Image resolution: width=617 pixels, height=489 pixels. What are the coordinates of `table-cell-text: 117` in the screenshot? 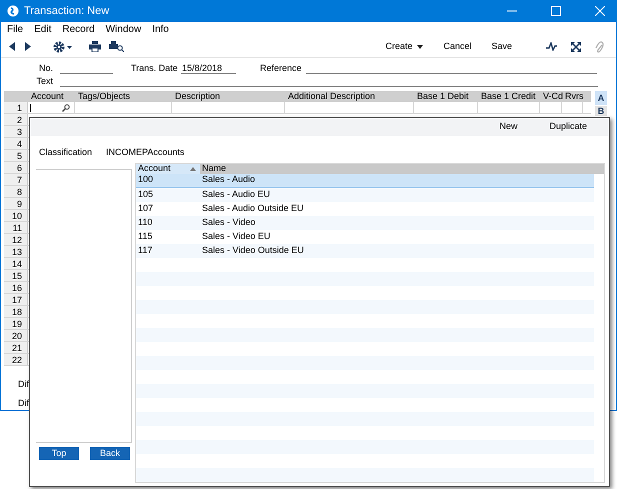 It's located at (145, 250).